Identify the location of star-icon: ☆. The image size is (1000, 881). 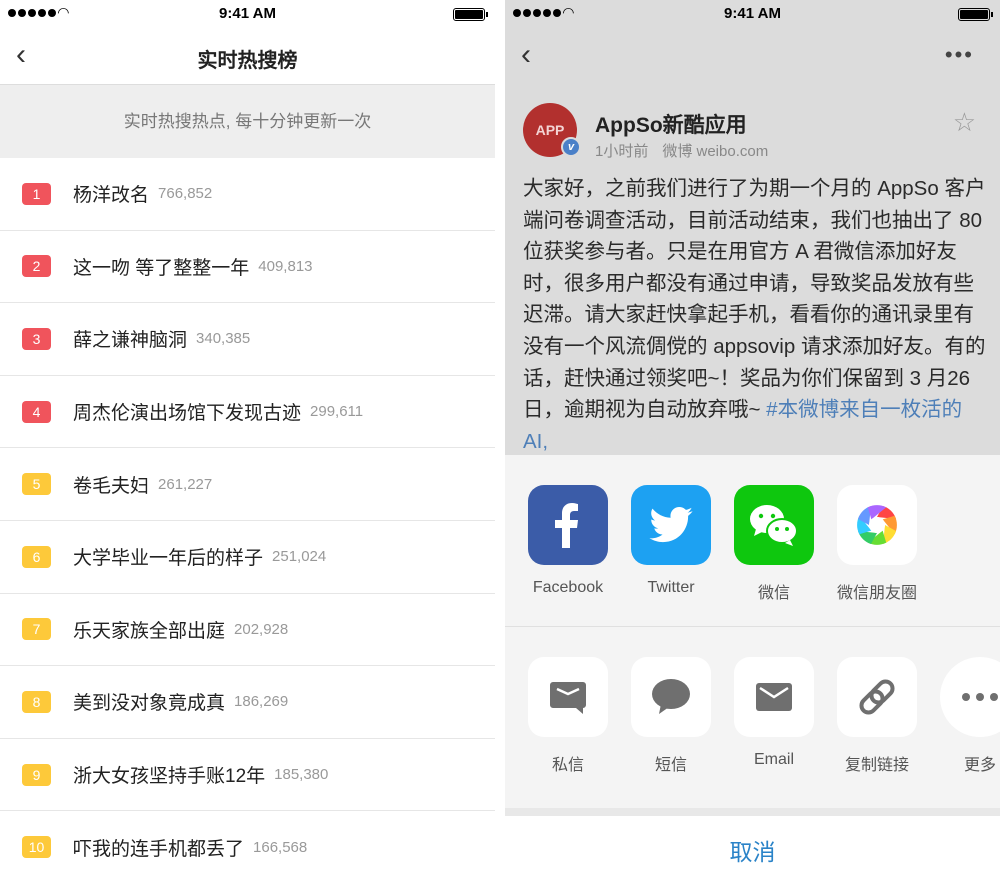
(964, 122).